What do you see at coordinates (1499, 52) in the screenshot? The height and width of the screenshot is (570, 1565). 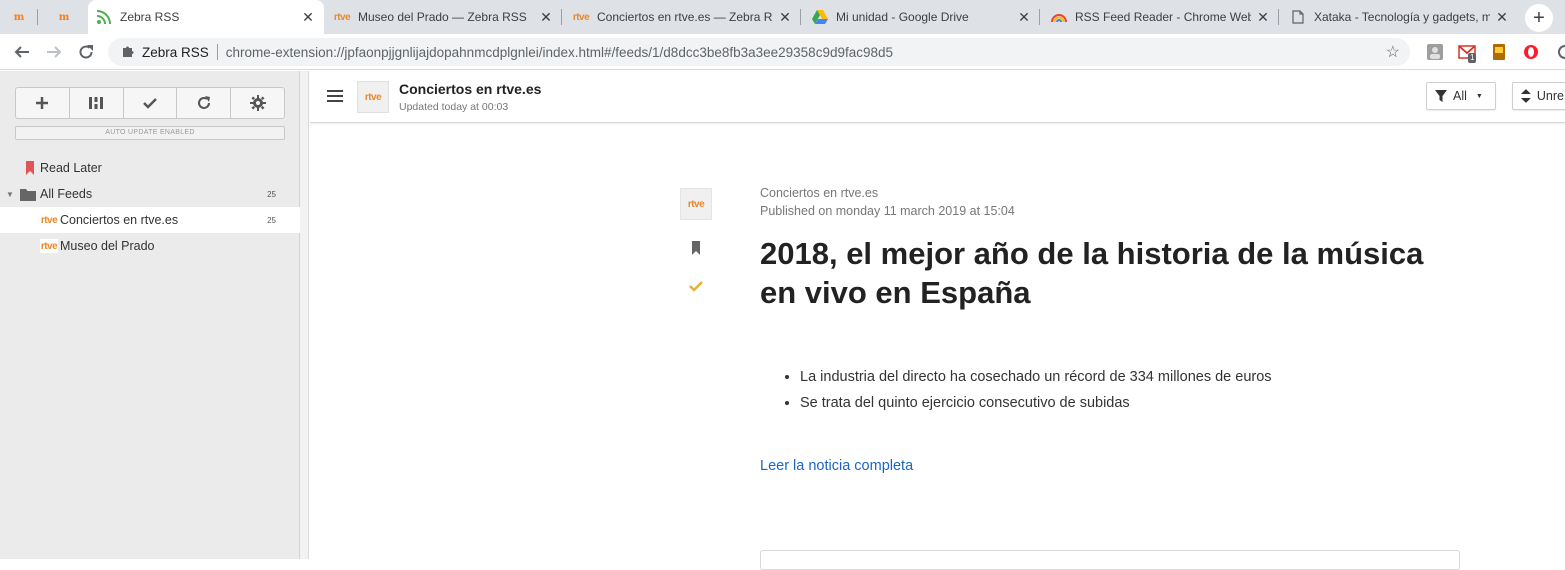 I see `extension-book-icon` at bounding box center [1499, 52].